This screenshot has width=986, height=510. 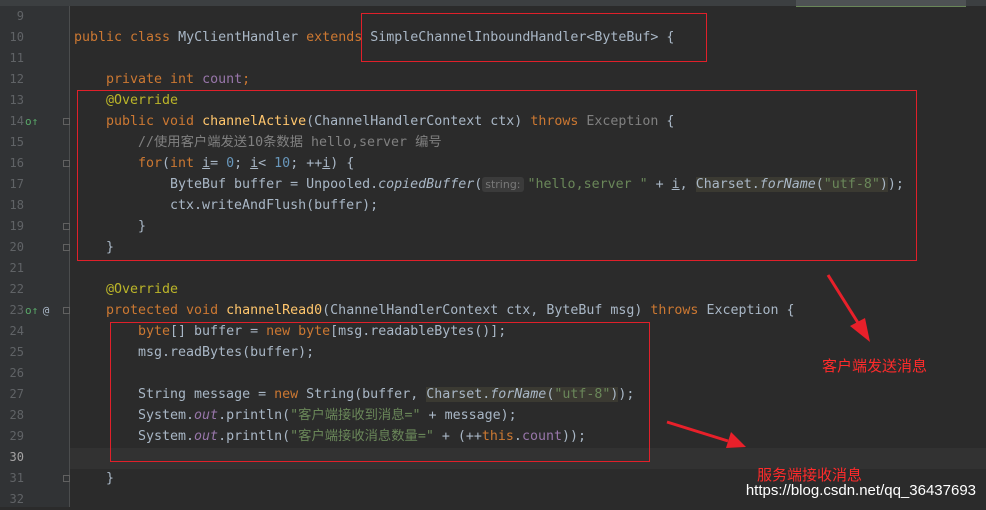 I want to click on arrow-line-client, so click(x=844, y=300).